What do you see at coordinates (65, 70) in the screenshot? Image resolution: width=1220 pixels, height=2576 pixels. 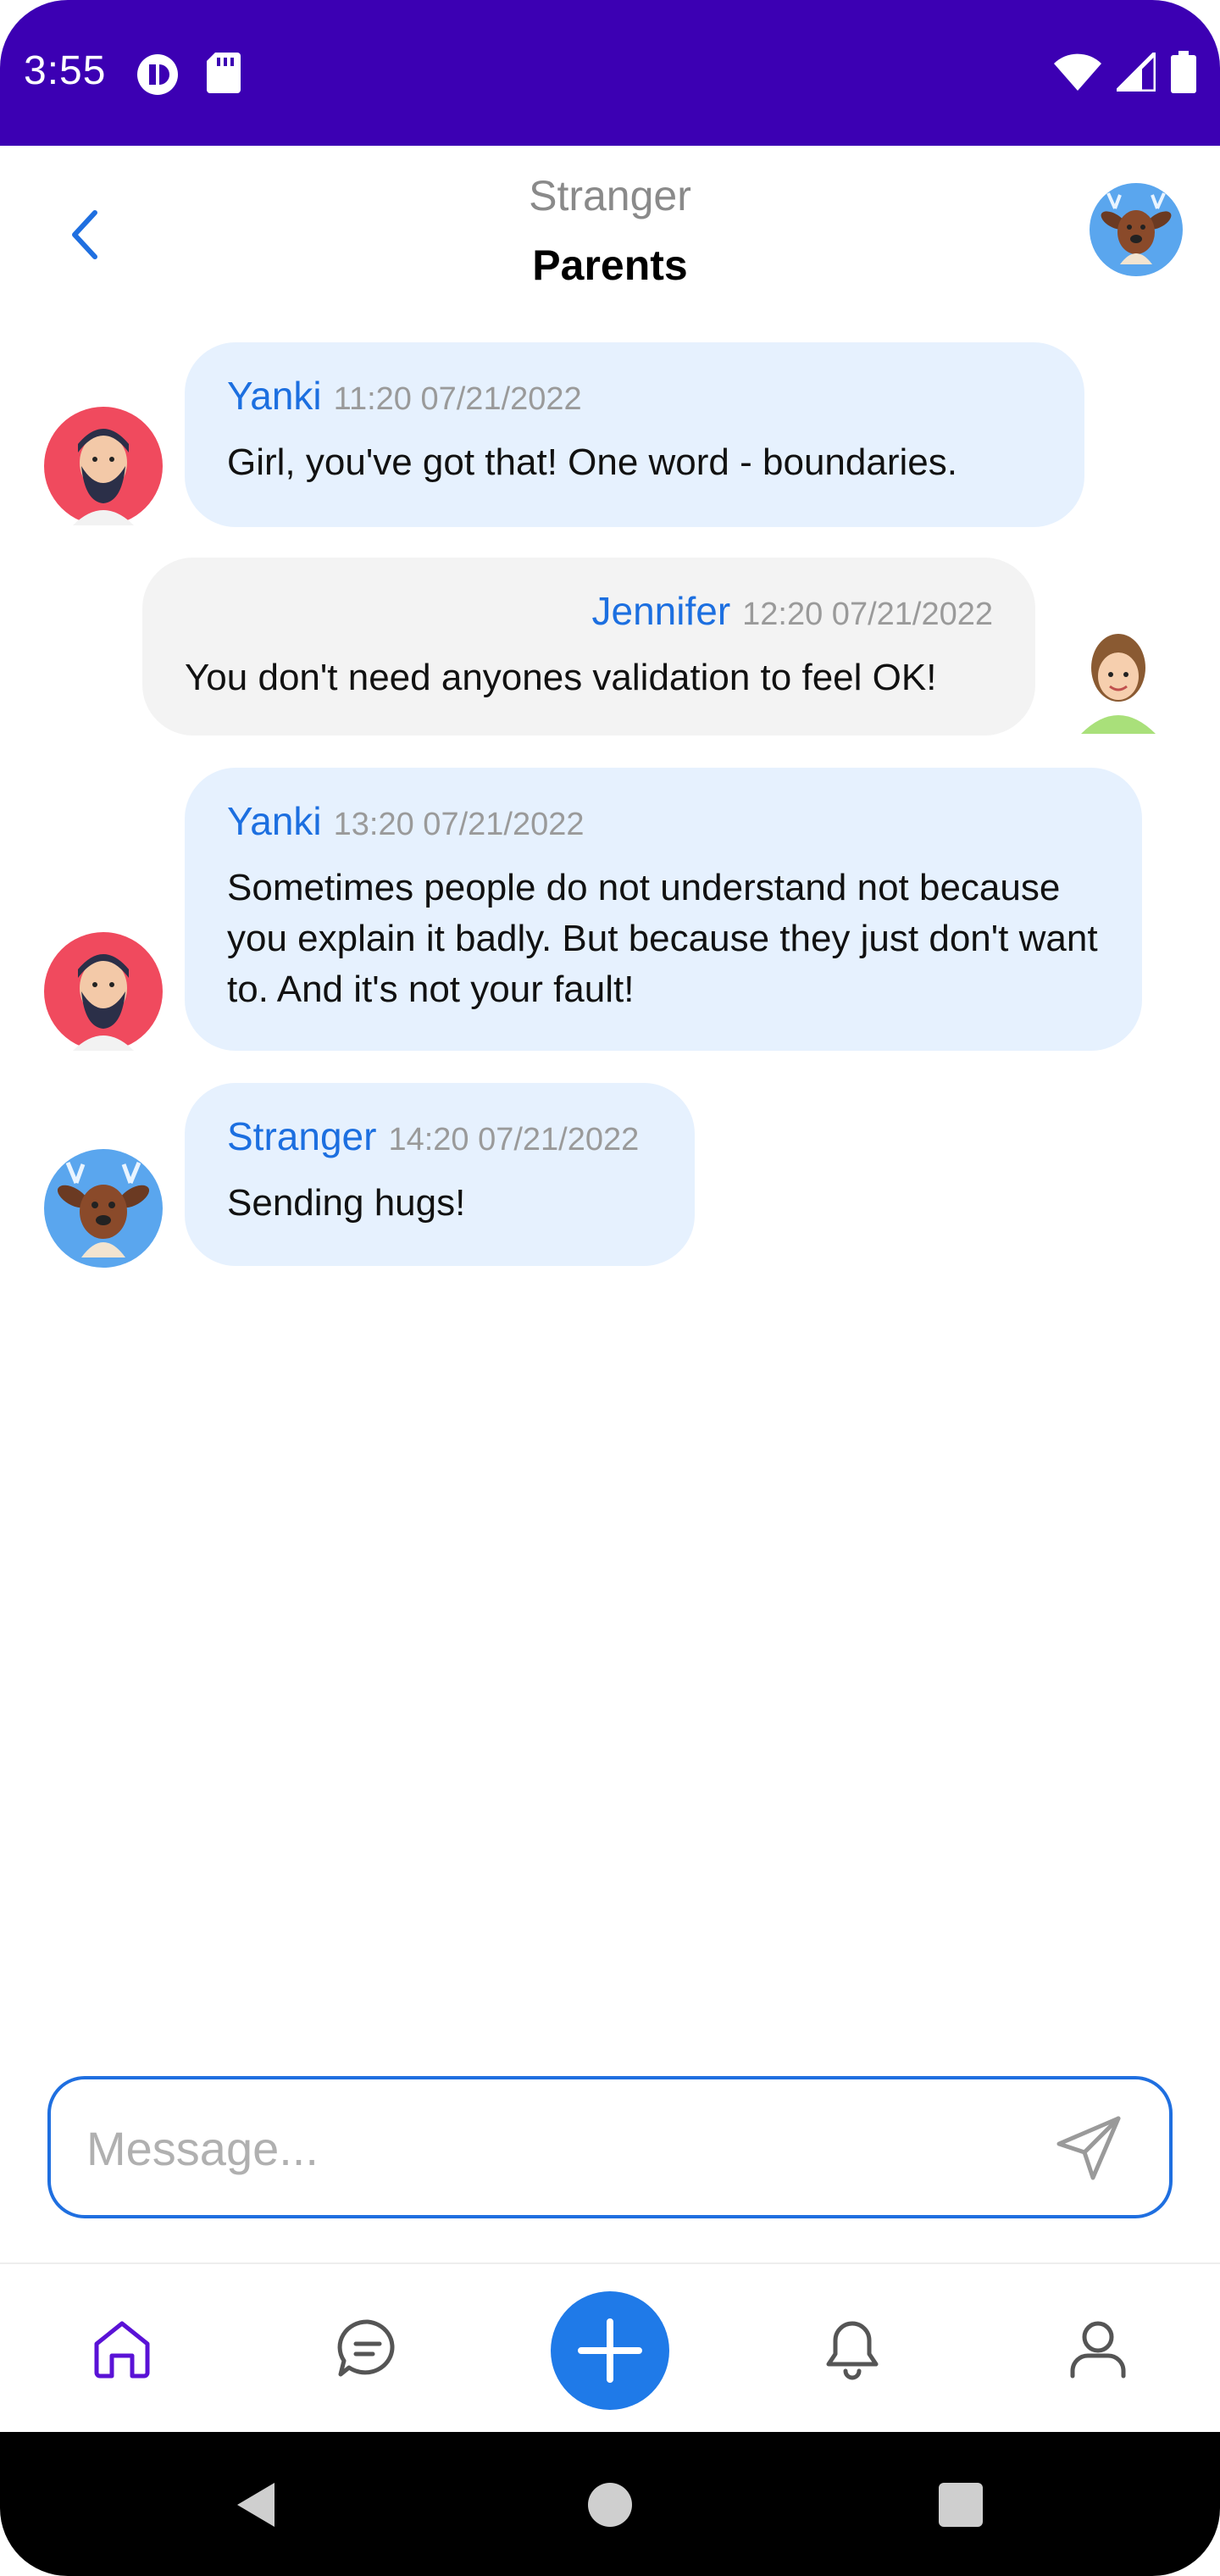 I see `status-time: 3:55` at bounding box center [65, 70].